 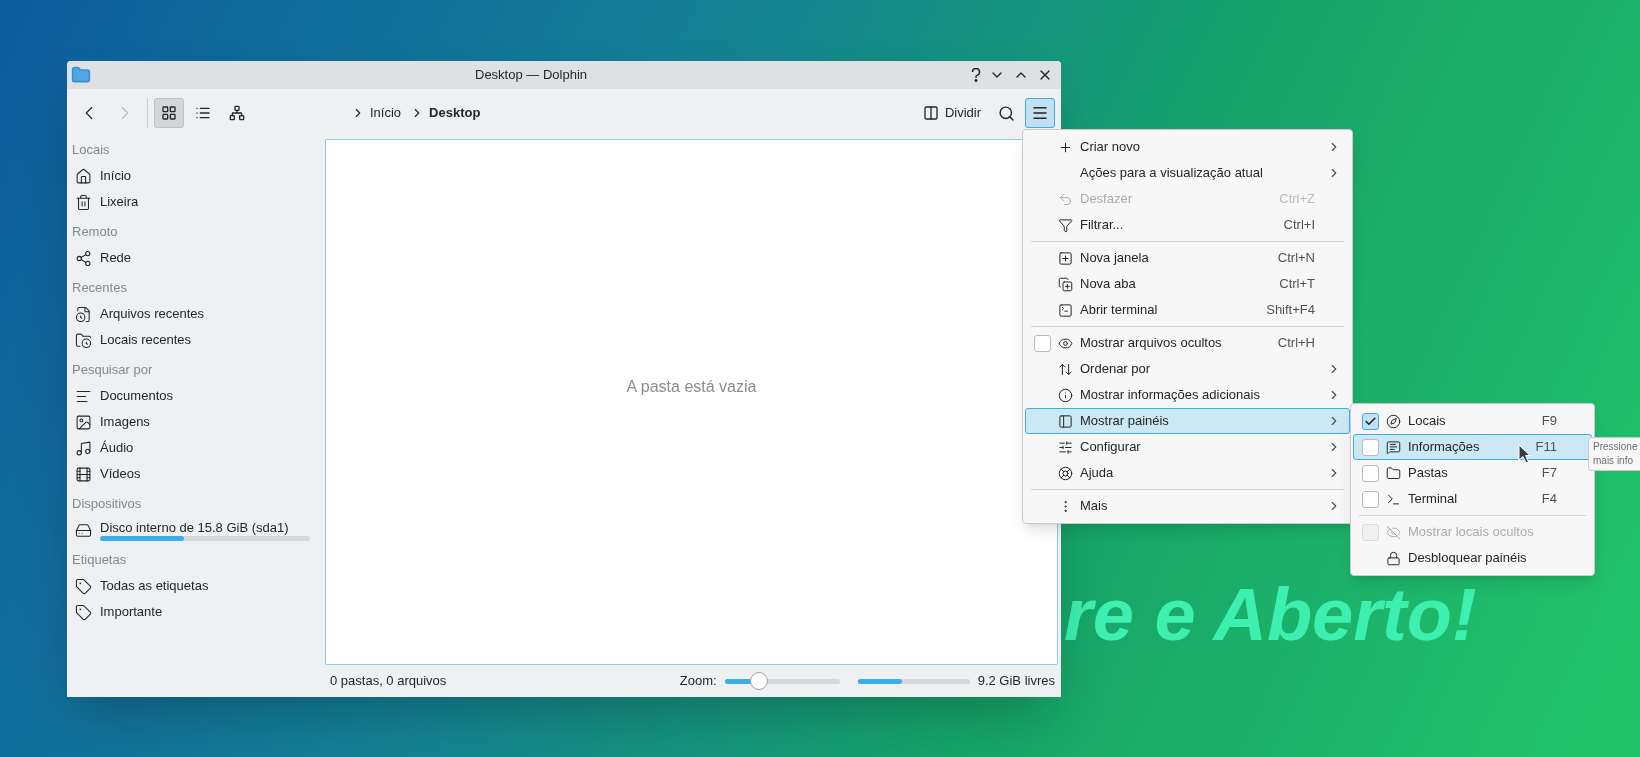 I want to click on shortcut-label: Ctrl+I, so click(x=1299, y=225).